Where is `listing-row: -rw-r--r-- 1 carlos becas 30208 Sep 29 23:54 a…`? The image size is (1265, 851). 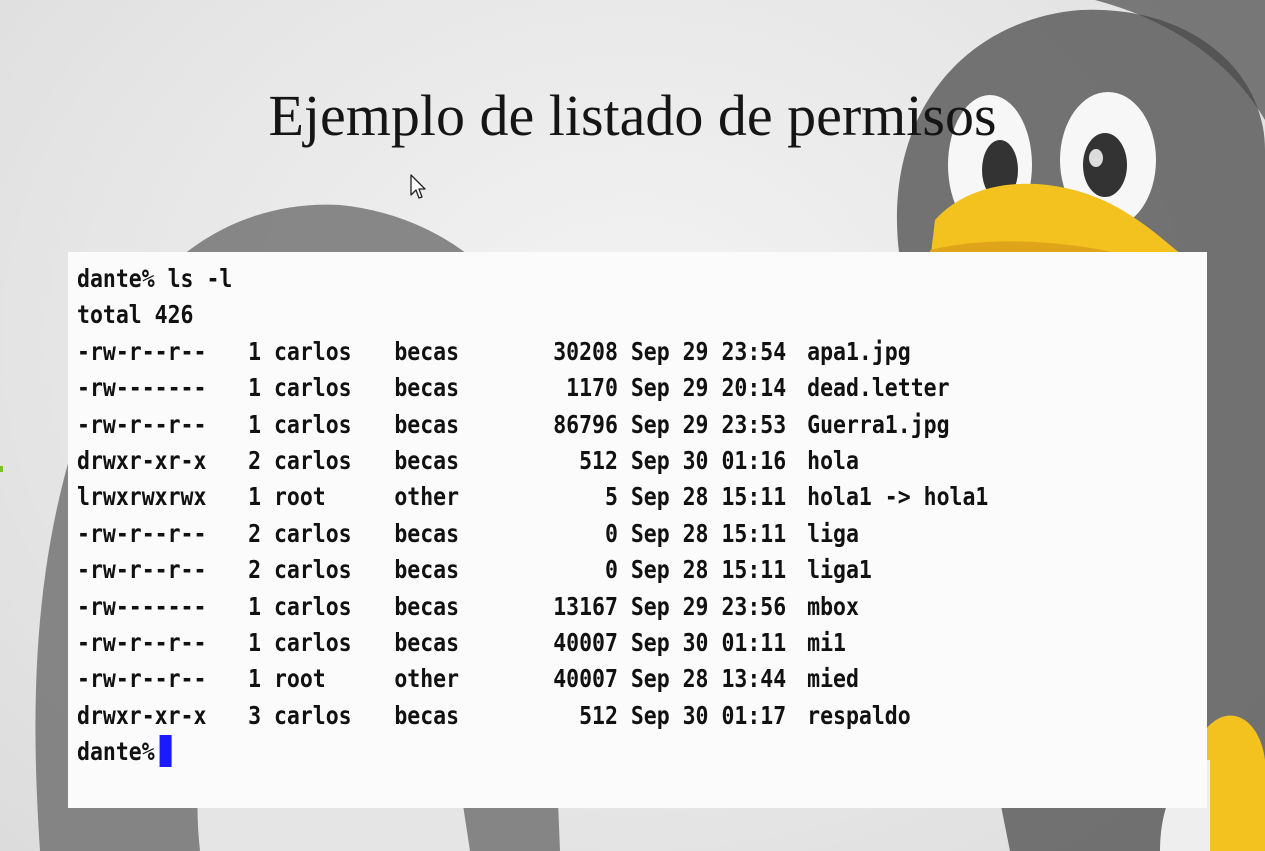
listing-row: -rw-r--r-- 1 carlos becas 30208 Sep 29 23:54 a… is located at coordinates (563, 352).